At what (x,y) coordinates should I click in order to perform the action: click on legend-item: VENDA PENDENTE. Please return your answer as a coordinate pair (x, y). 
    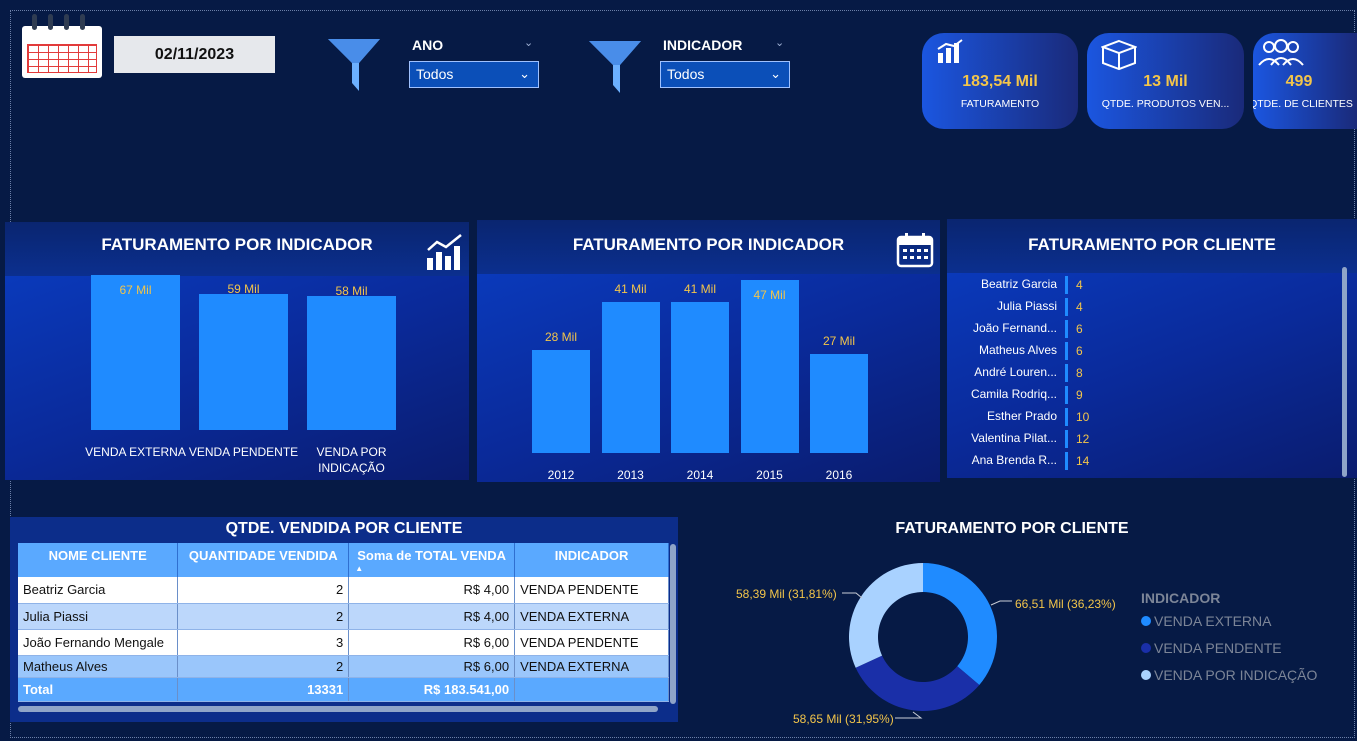
    Looking at the image, I should click on (1211, 648).